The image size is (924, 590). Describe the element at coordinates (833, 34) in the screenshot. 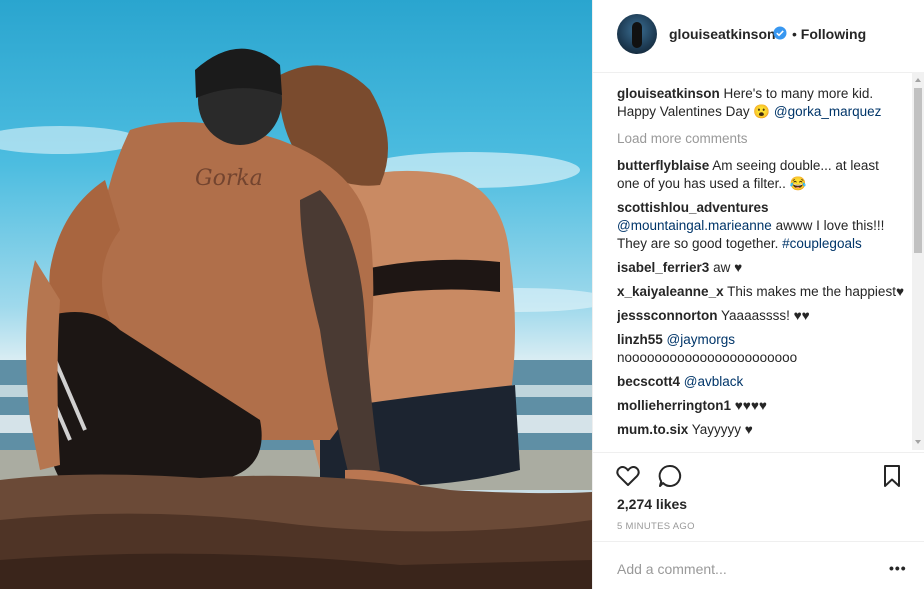

I see `following-label: Following` at that location.